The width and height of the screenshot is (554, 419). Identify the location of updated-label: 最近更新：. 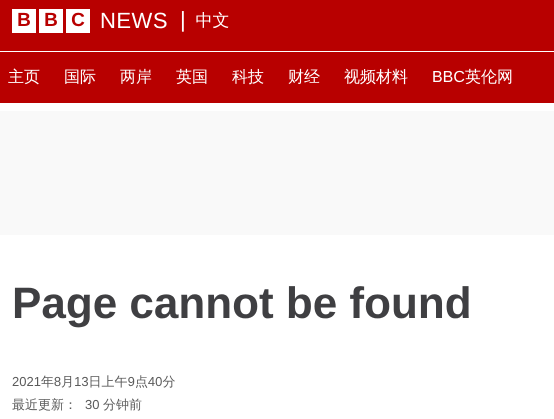
(44, 405).